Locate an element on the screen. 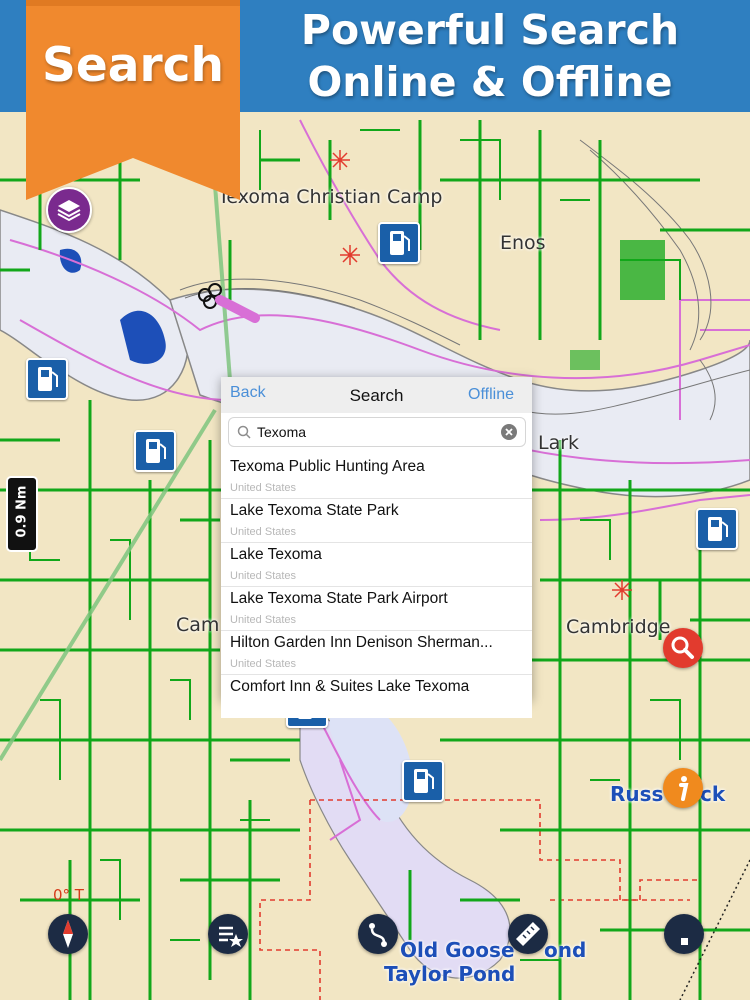 This screenshot has height=1000, width=750. map-label-lark: Lark is located at coordinates (559, 443).